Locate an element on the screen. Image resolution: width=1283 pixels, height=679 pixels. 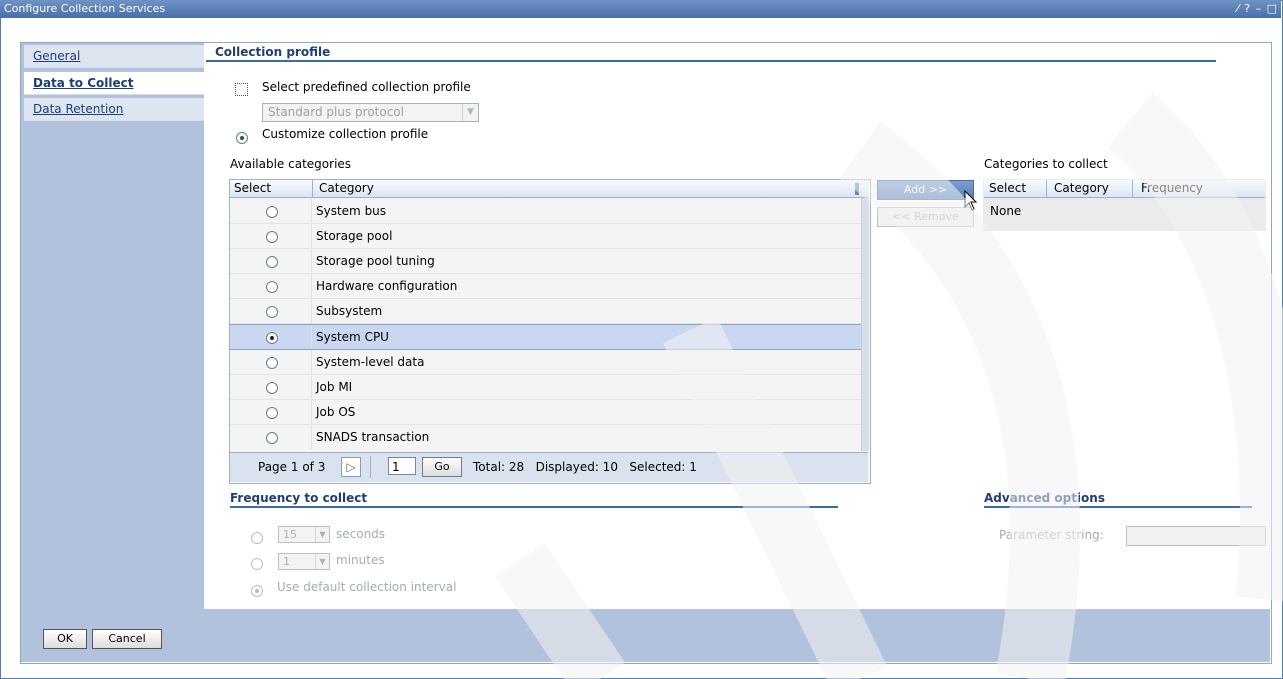
minutes-select: 1 ▼ is located at coordinates (304, 561).